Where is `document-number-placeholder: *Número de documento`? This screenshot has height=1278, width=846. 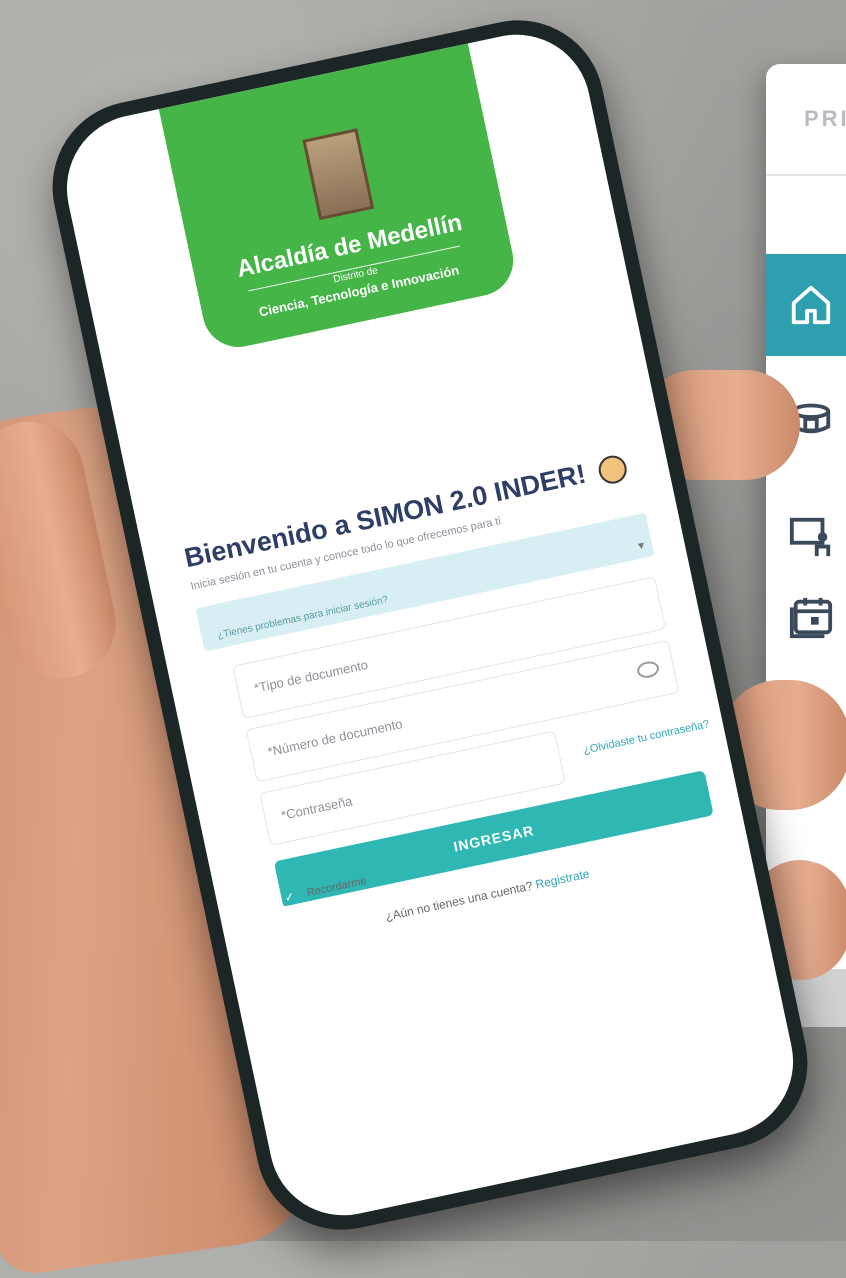
document-number-placeholder: *Número de documento is located at coordinates (335, 738).